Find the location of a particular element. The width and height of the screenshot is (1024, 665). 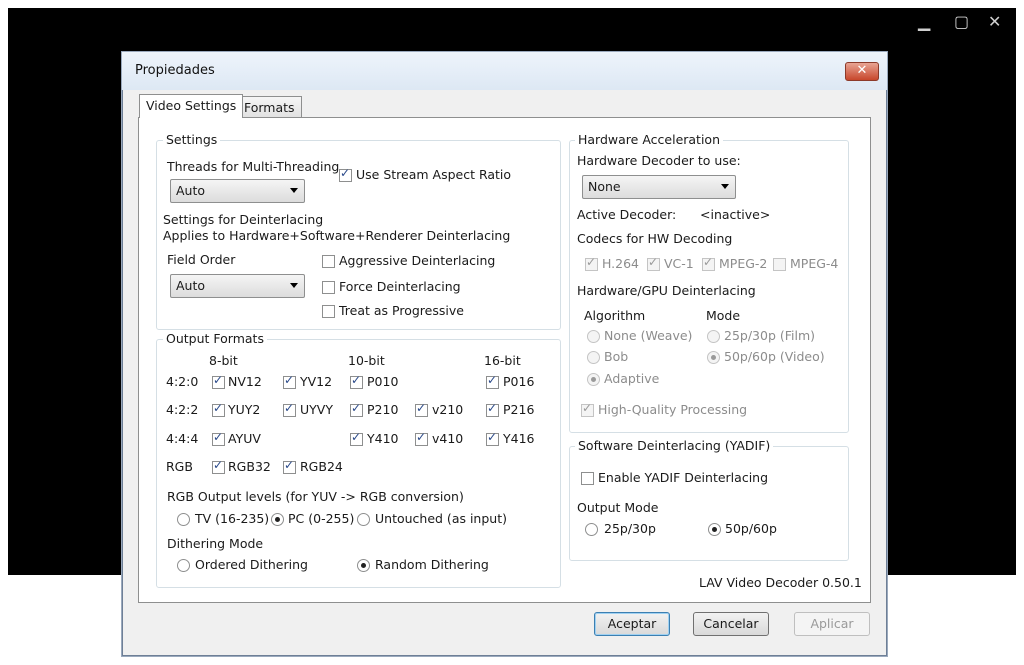

row-rgb-label: RGB is located at coordinates (179, 466).